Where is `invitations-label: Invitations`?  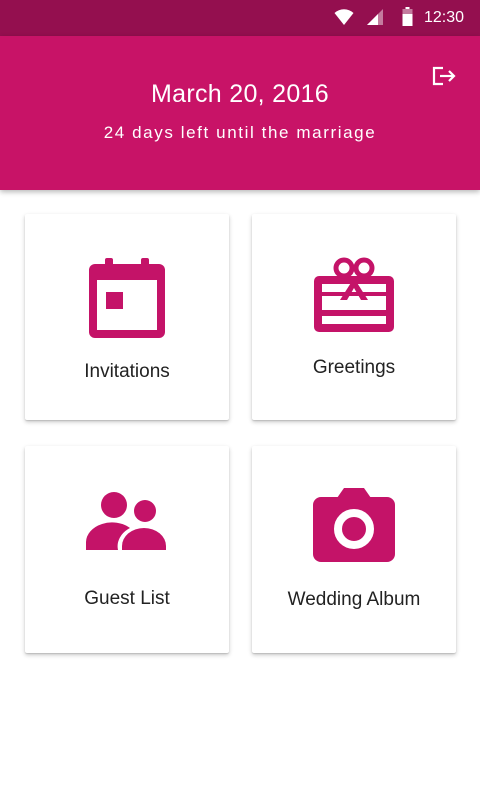 invitations-label: Invitations is located at coordinates (127, 371).